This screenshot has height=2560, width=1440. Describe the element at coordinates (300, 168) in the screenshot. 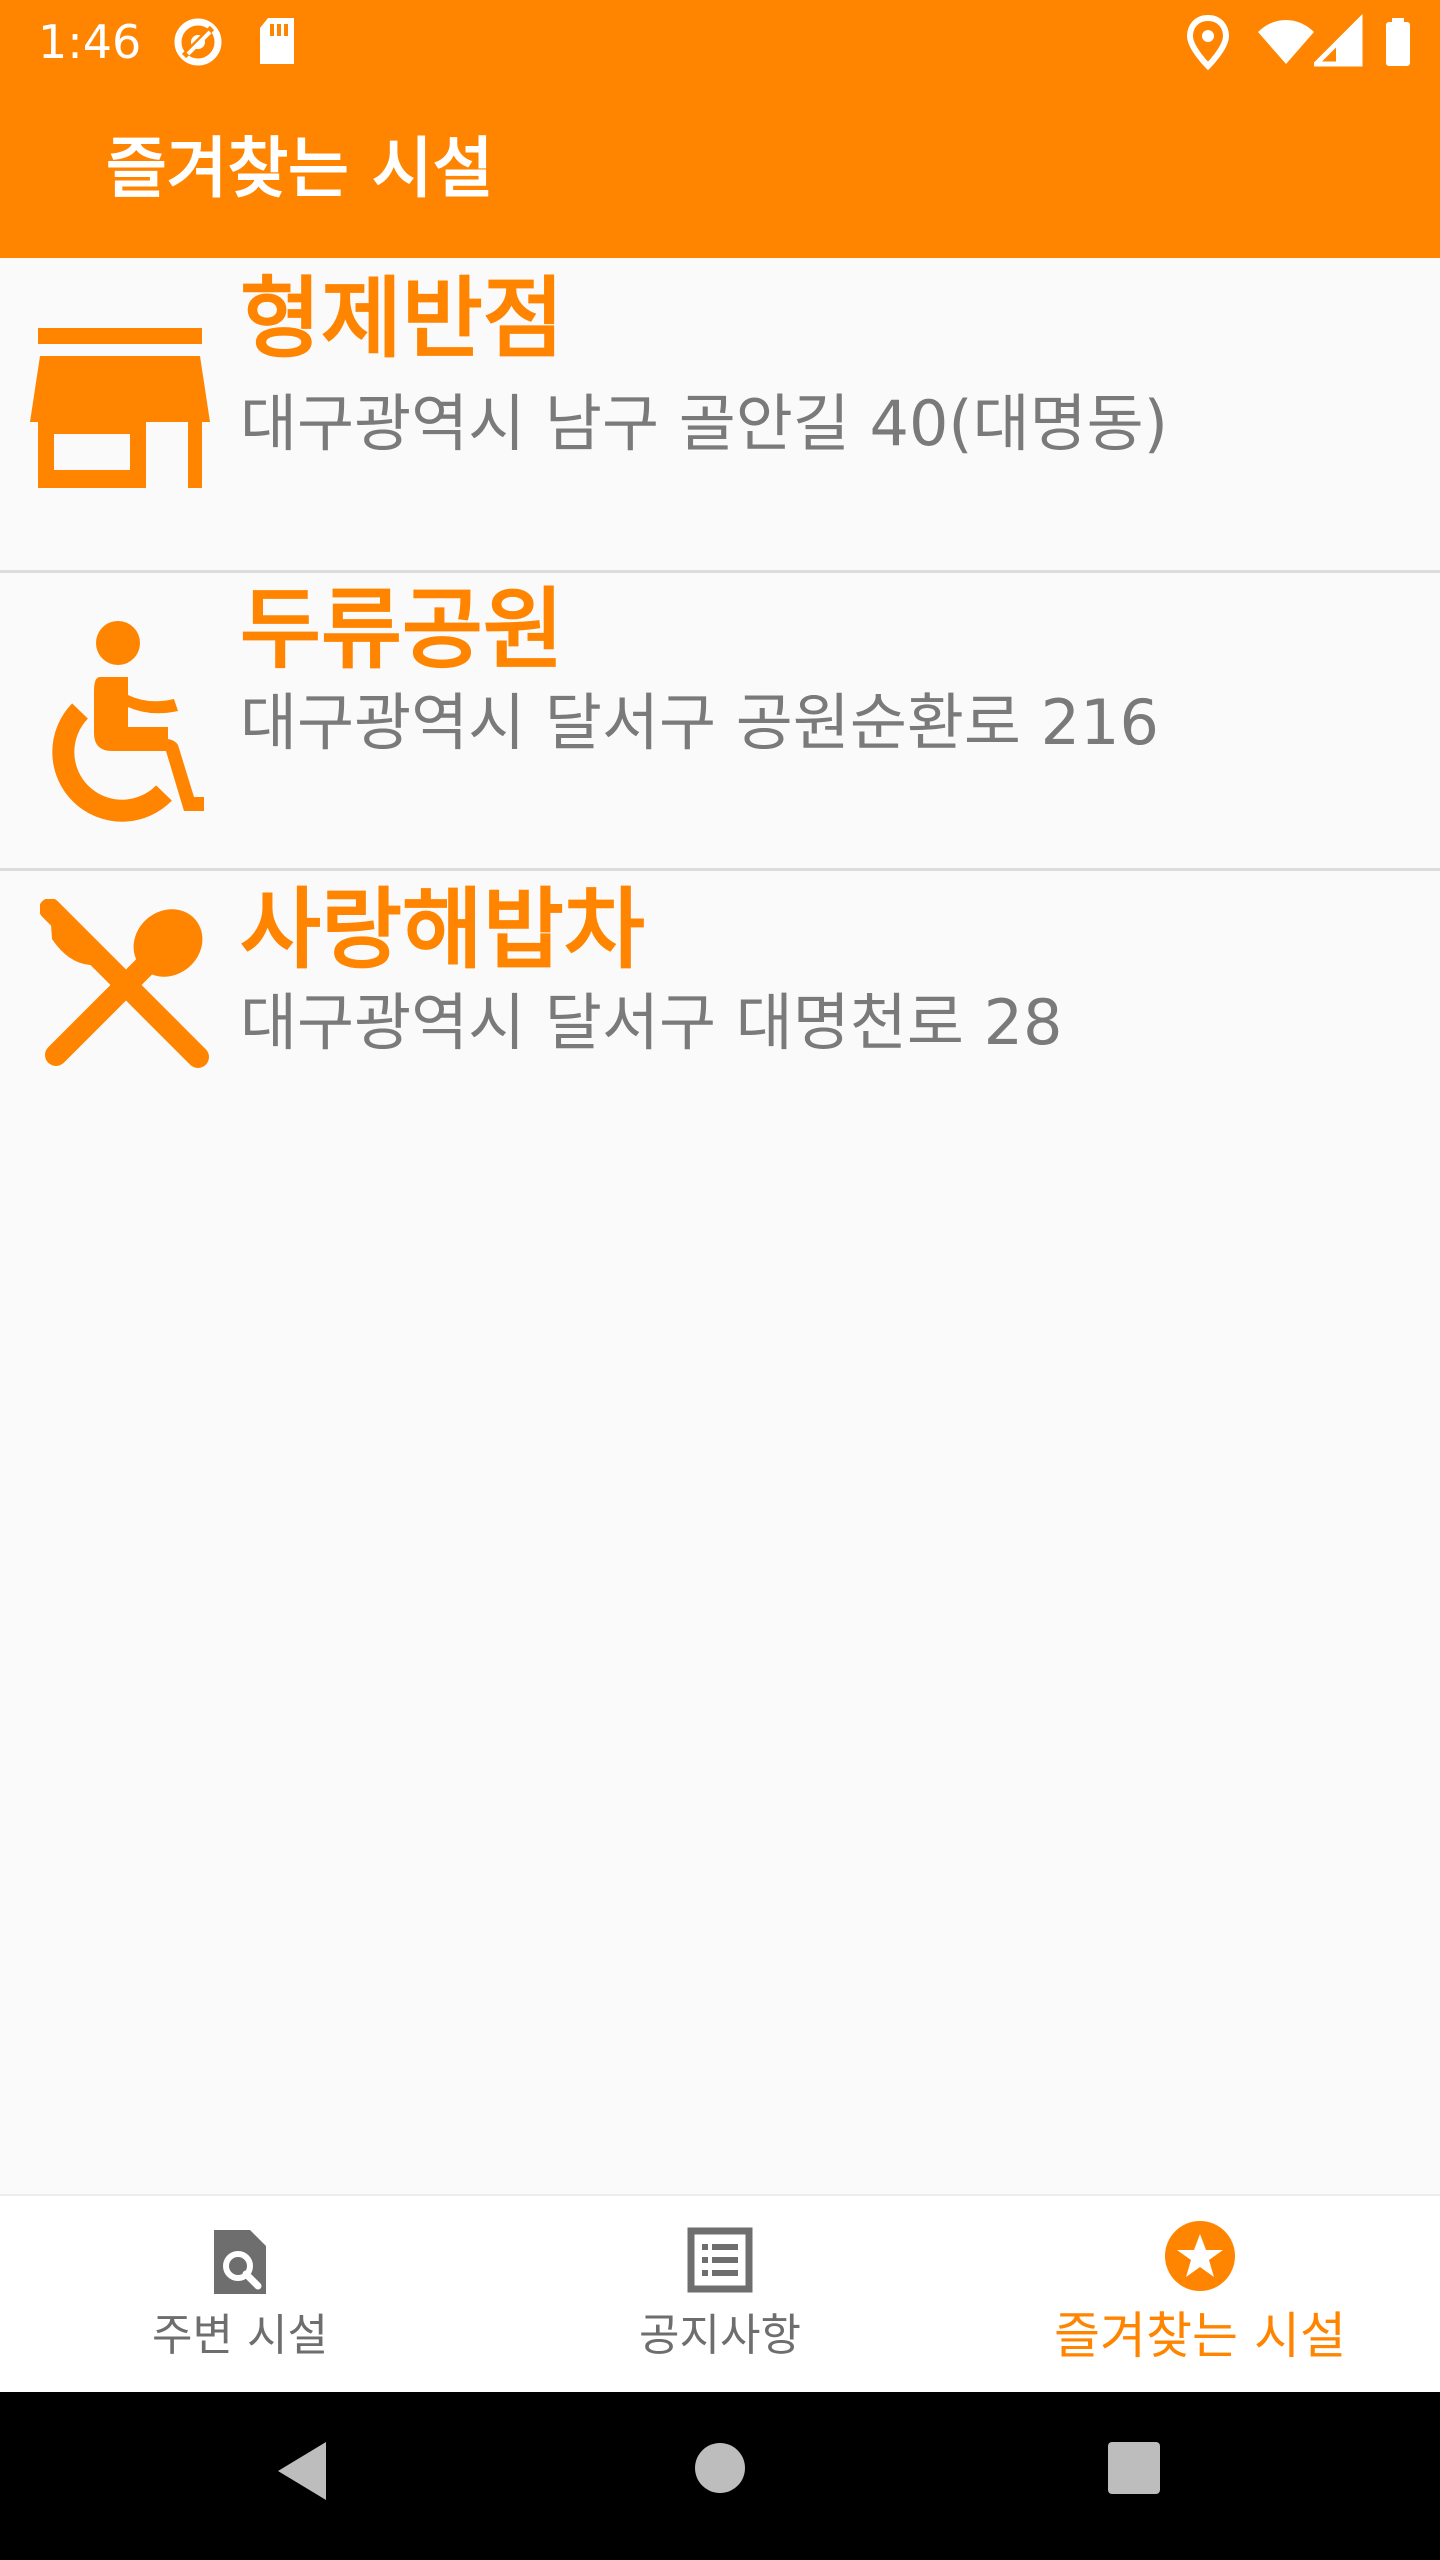

I see `page-title: 즐겨찾는 시설` at that location.